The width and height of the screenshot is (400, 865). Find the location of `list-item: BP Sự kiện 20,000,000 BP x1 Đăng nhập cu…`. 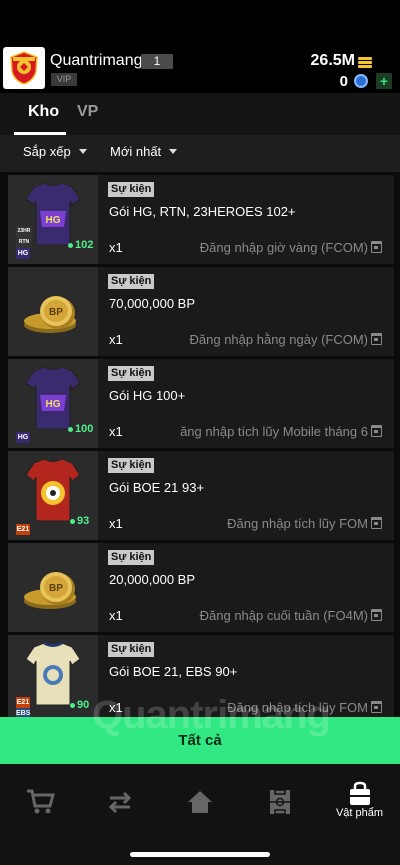

list-item: BP Sự kiện 20,000,000 BP x1 Đăng nhập cu… is located at coordinates (201, 587).